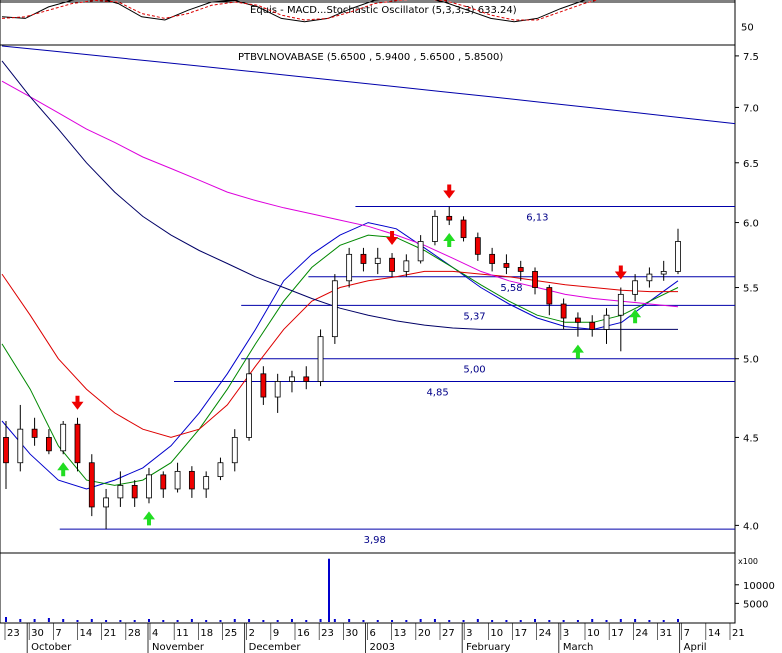 The image size is (782, 653). Describe the element at coordinates (351, 633) in the screenshot. I see `day-tick-label: 30` at that location.